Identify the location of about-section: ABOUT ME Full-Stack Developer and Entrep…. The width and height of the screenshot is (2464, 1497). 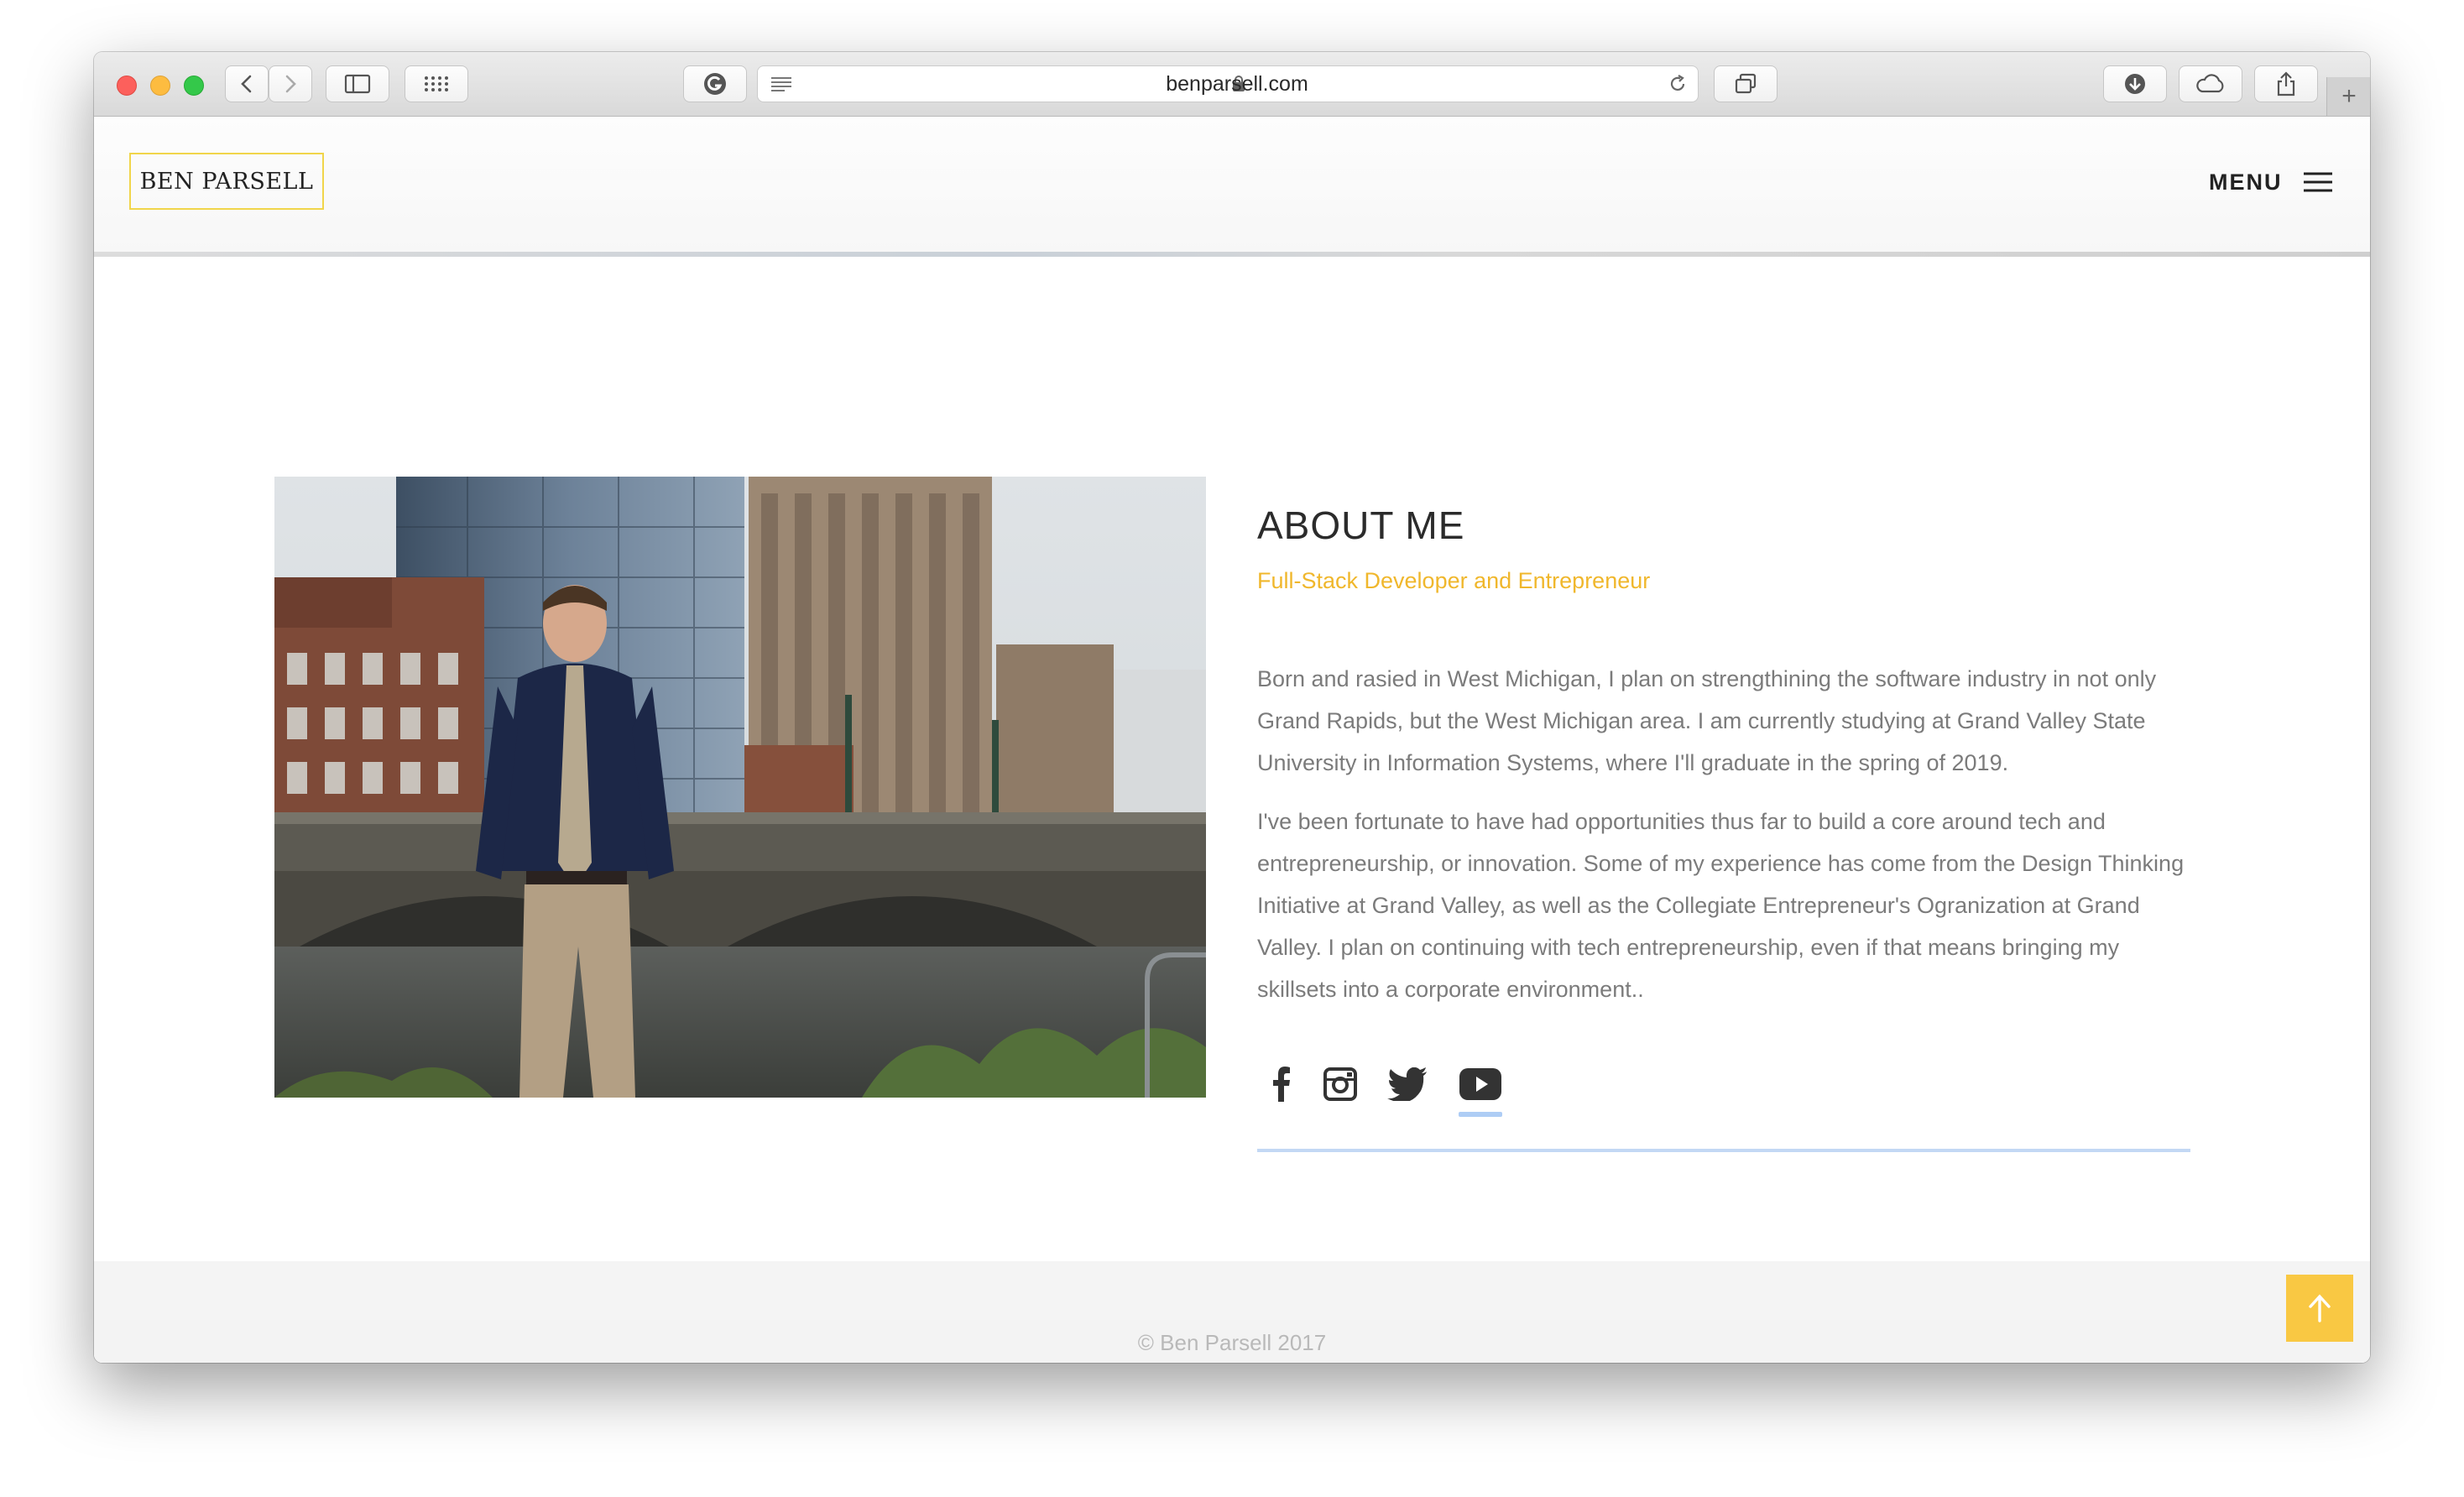
(1727, 756).